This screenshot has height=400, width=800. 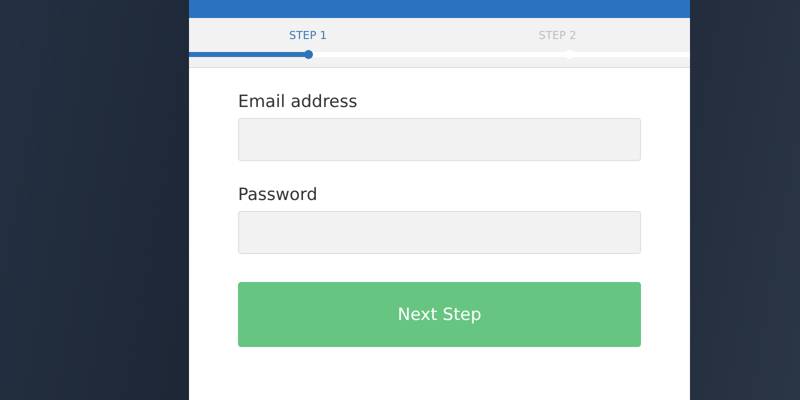 What do you see at coordinates (298, 102) in the screenshot?
I see `field-label: Email address` at bounding box center [298, 102].